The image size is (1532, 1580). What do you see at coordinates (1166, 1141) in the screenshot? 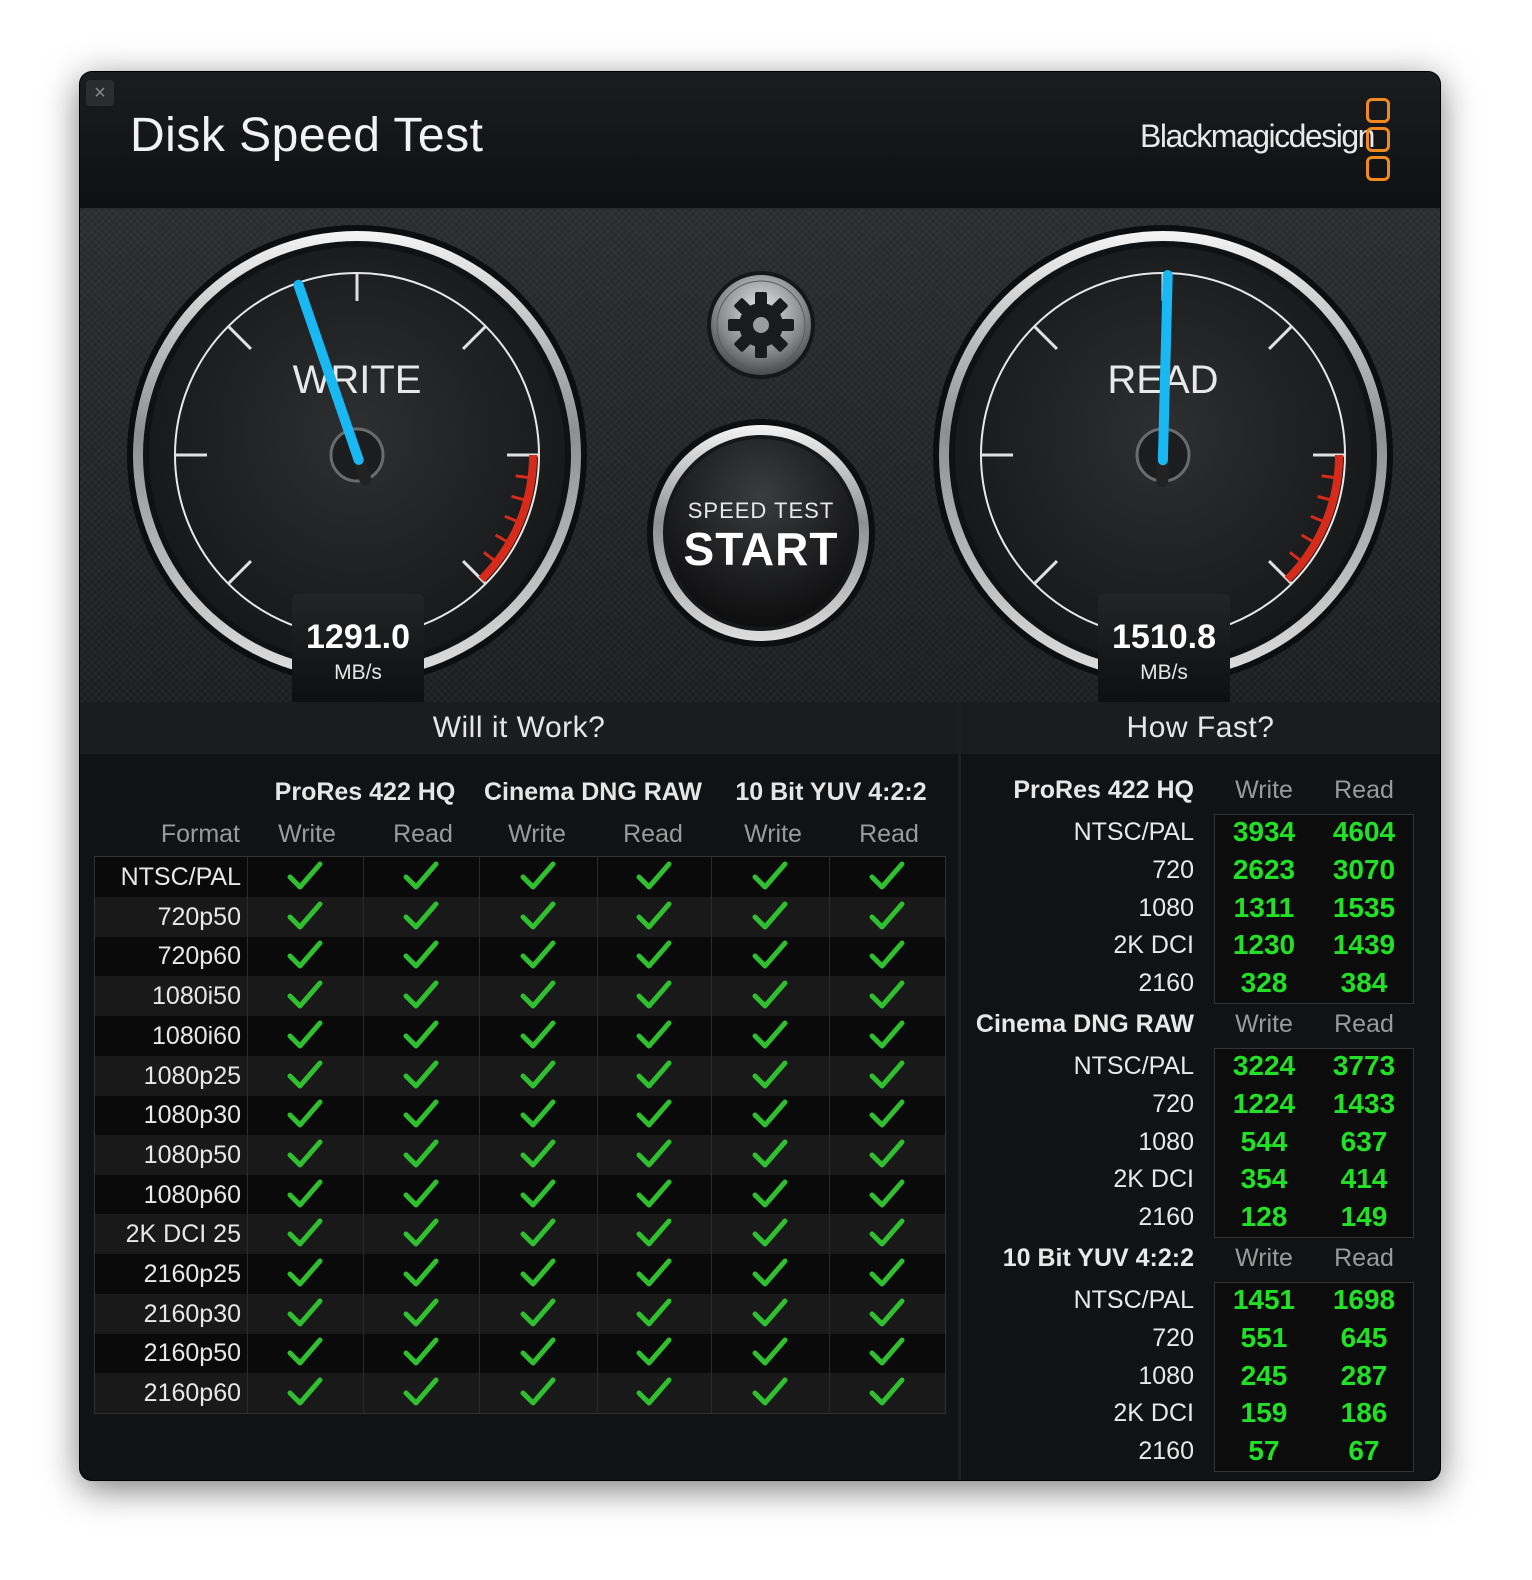
I see `how-fast-format-label: 1080` at bounding box center [1166, 1141].